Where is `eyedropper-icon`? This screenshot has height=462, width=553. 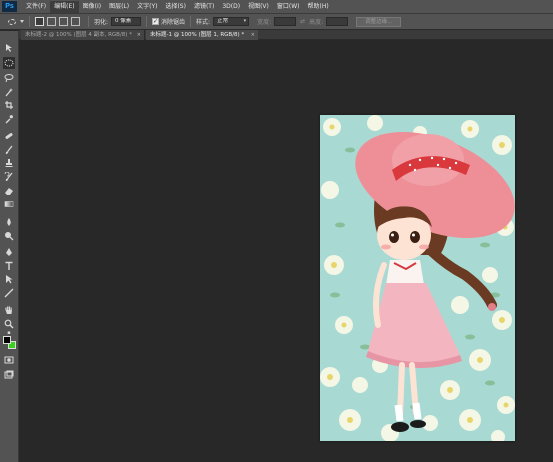
eyedropper-icon is located at coordinates (9, 119).